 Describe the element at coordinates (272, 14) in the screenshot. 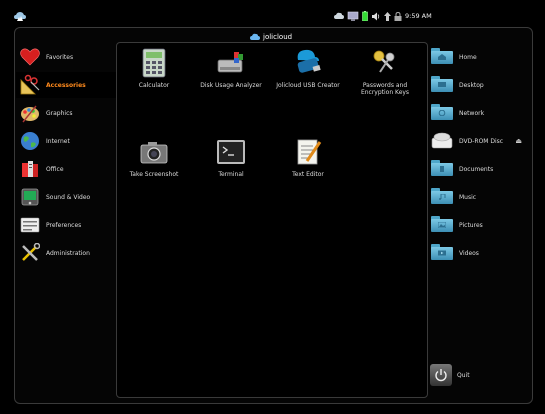

I see `top-bar: 9:59 AM` at that location.